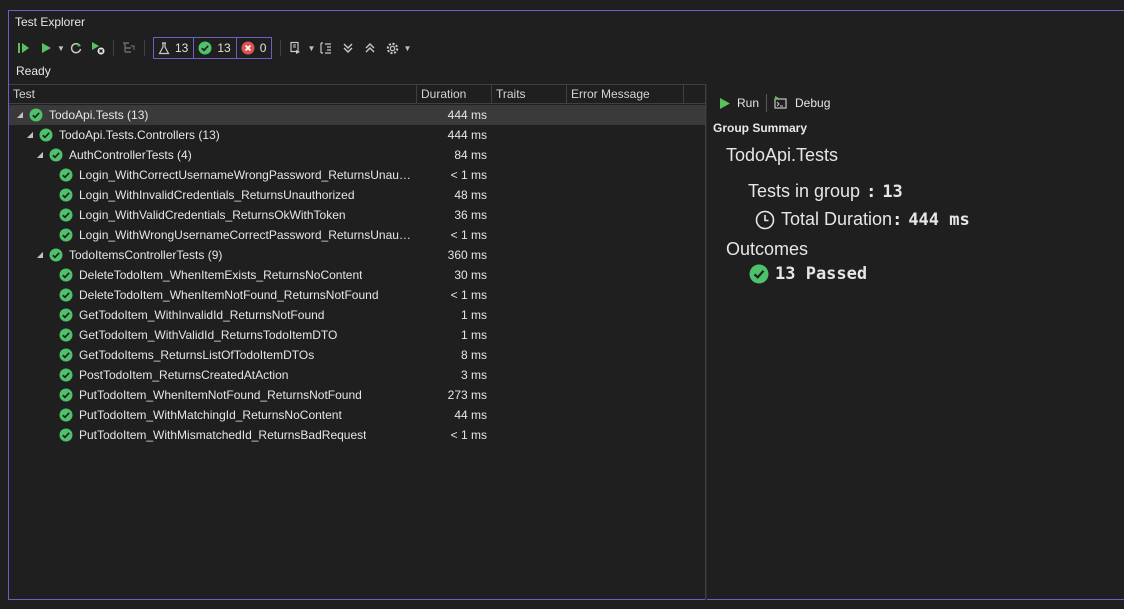  Describe the element at coordinates (50, 22) in the screenshot. I see `window-title: Test Explorer` at that location.